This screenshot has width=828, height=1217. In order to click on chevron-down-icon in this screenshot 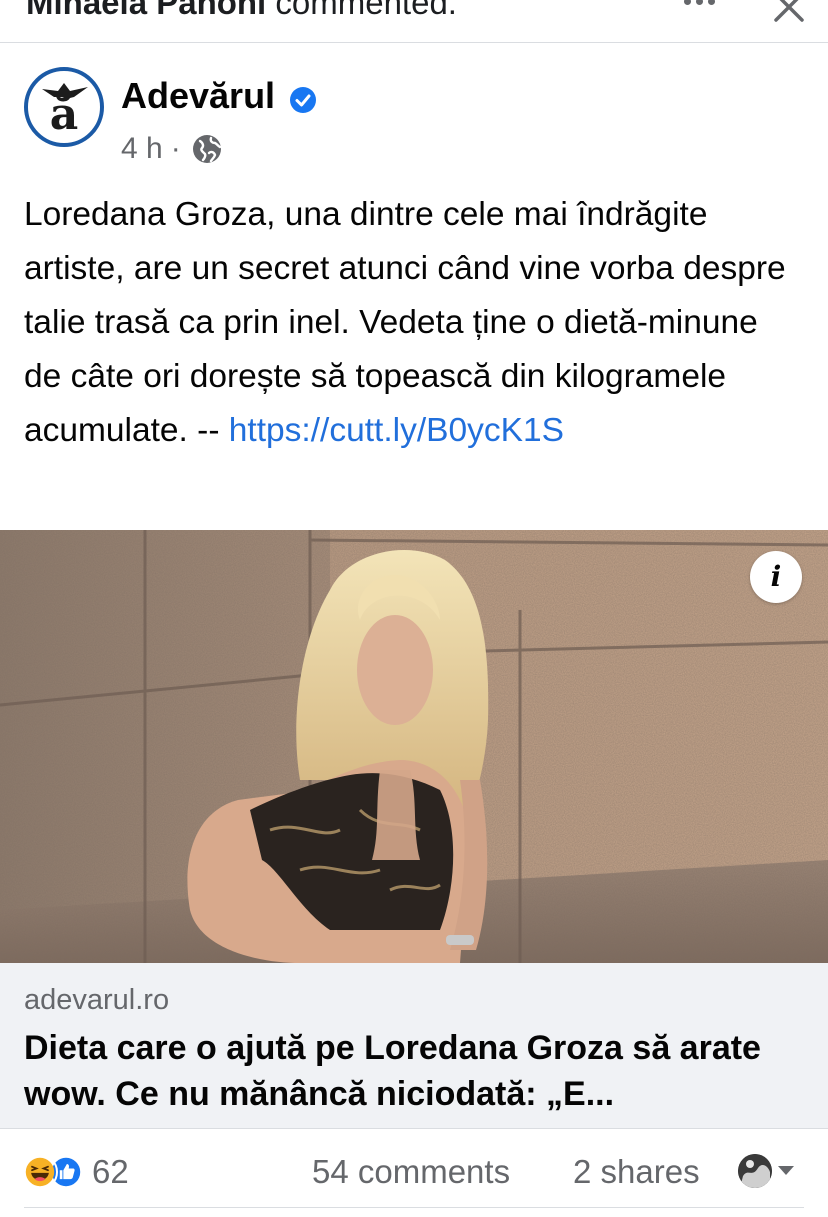, I will do `click(786, 1170)`.